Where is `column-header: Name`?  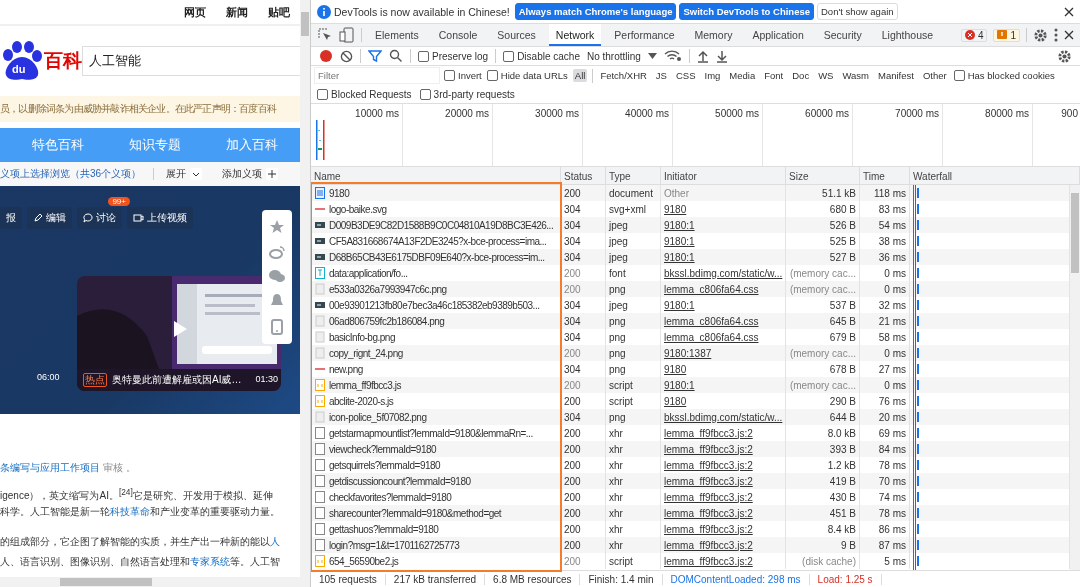
column-header: Name is located at coordinates (436, 175).